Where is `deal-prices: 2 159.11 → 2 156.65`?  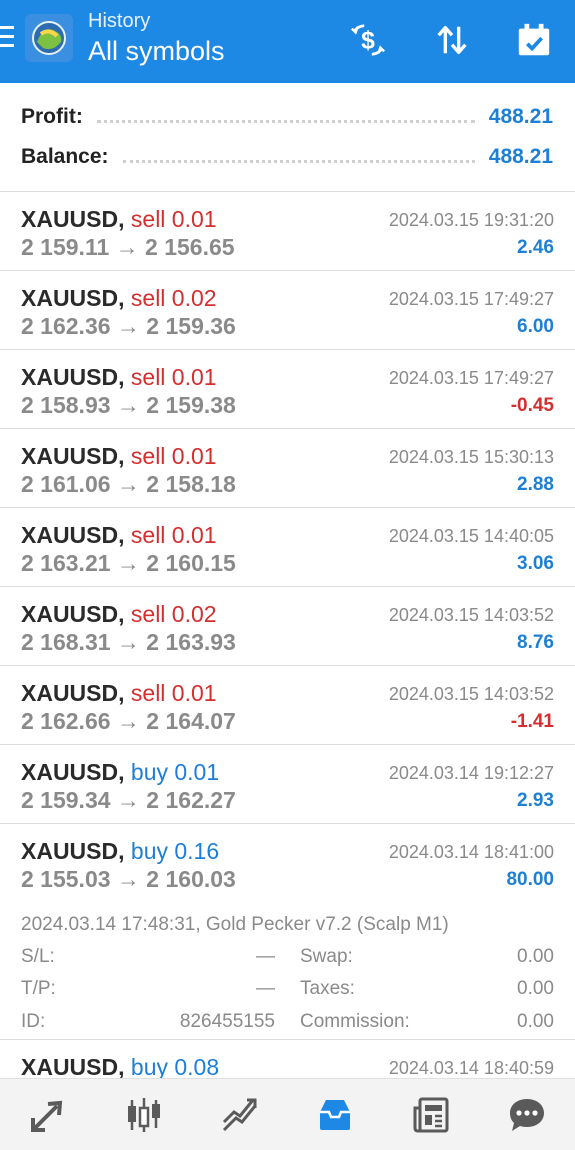 deal-prices: 2 159.11 → 2 156.65 is located at coordinates (128, 247).